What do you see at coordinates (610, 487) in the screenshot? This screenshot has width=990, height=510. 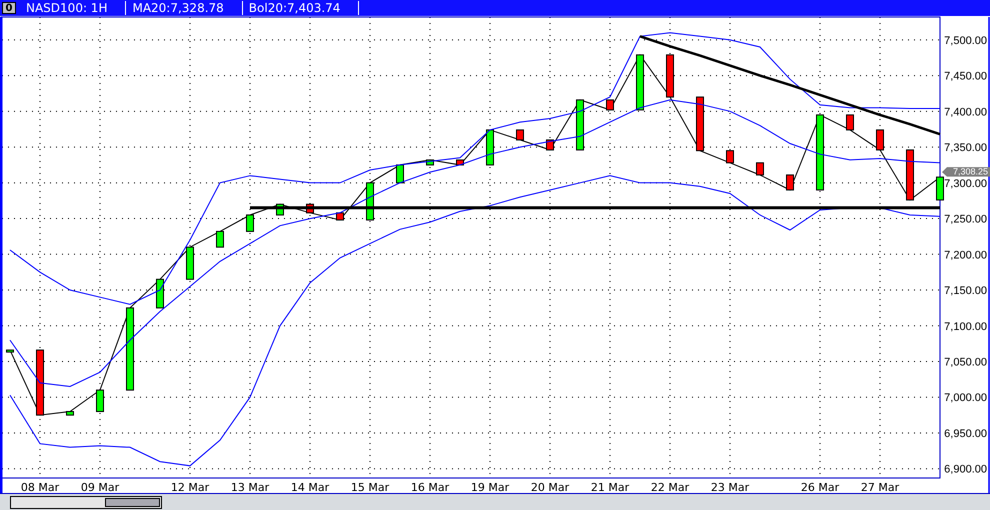 I see `x-axis-label: 21 Mar` at bounding box center [610, 487].